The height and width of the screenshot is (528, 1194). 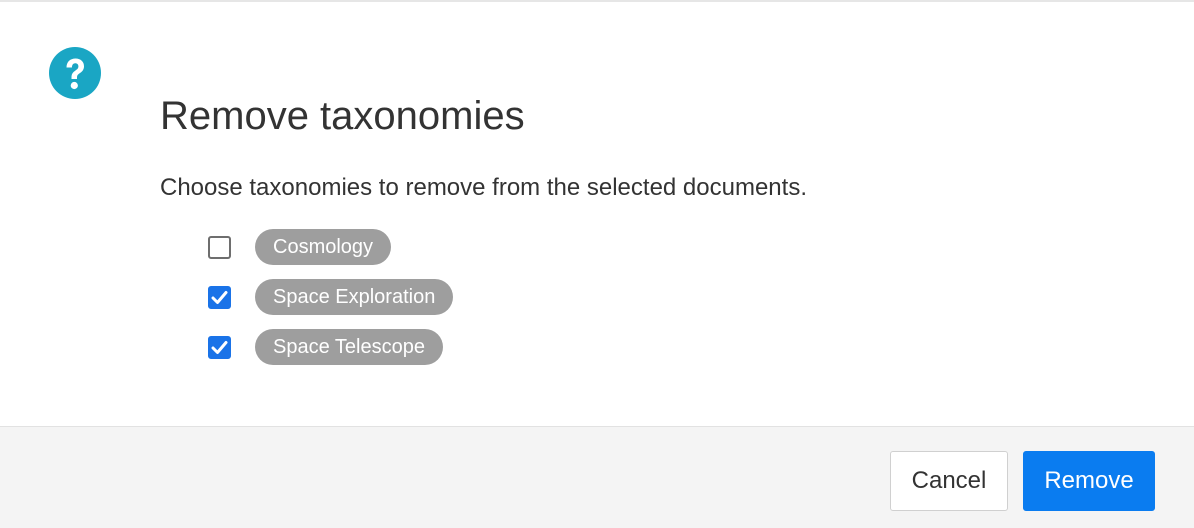 What do you see at coordinates (949, 481) in the screenshot?
I see `cancel-button: Cancel` at bounding box center [949, 481].